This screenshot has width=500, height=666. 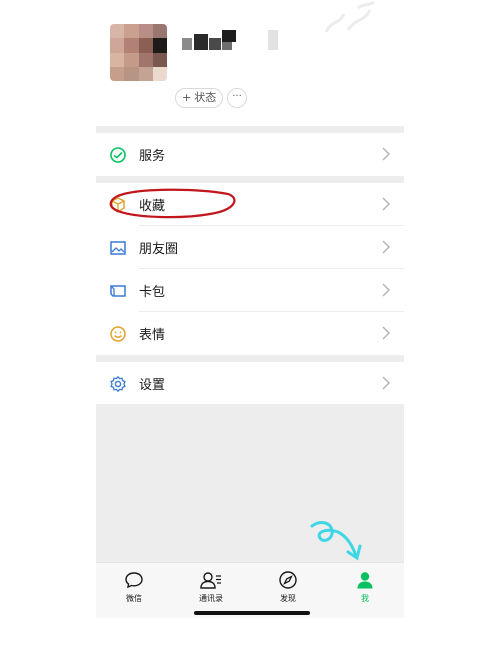 I want to click on tab-bar: 微信 通讯录 发现 我, so click(x=250, y=590).